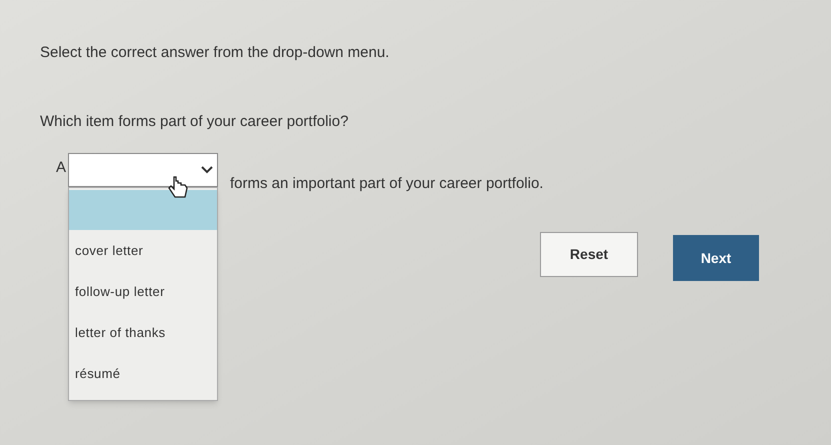  I want to click on dropdown-option: follow-up letter, so click(143, 291).